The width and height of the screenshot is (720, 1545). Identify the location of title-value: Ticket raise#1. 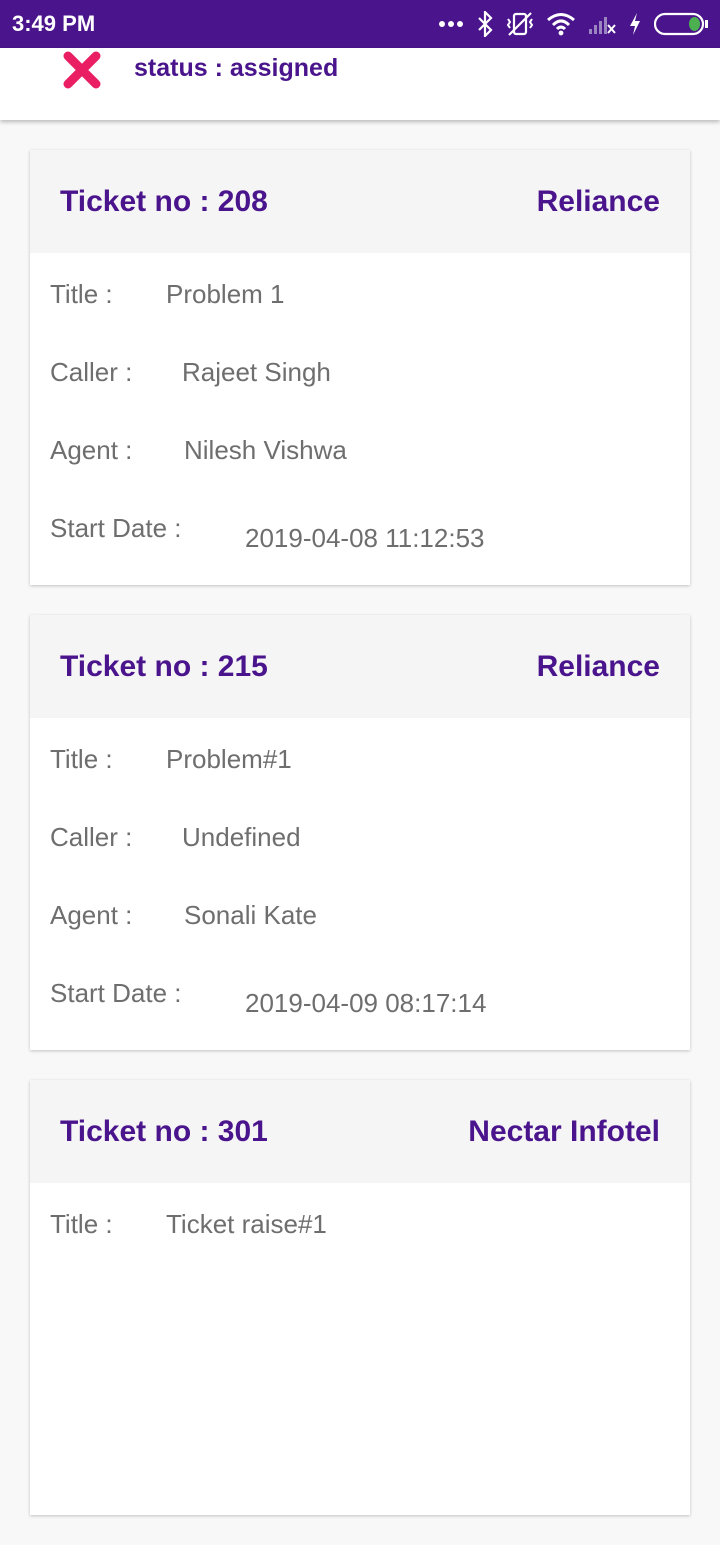
(246, 1224).